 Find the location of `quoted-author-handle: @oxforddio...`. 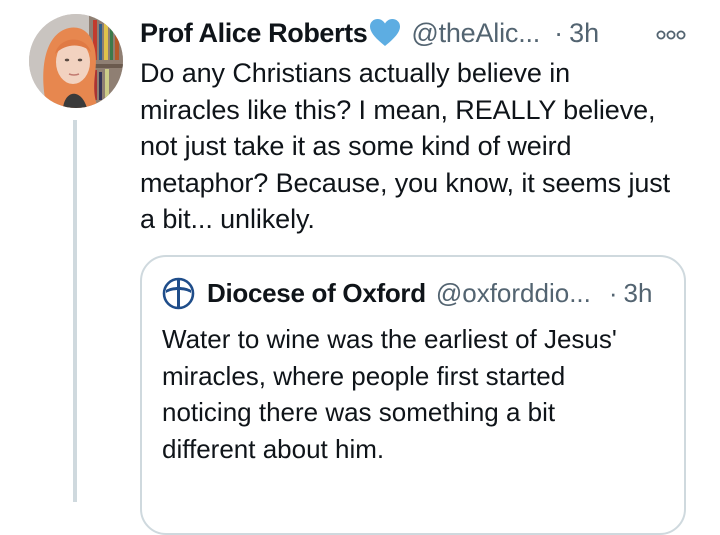

quoted-author-handle: @oxforddio... is located at coordinates (513, 293).